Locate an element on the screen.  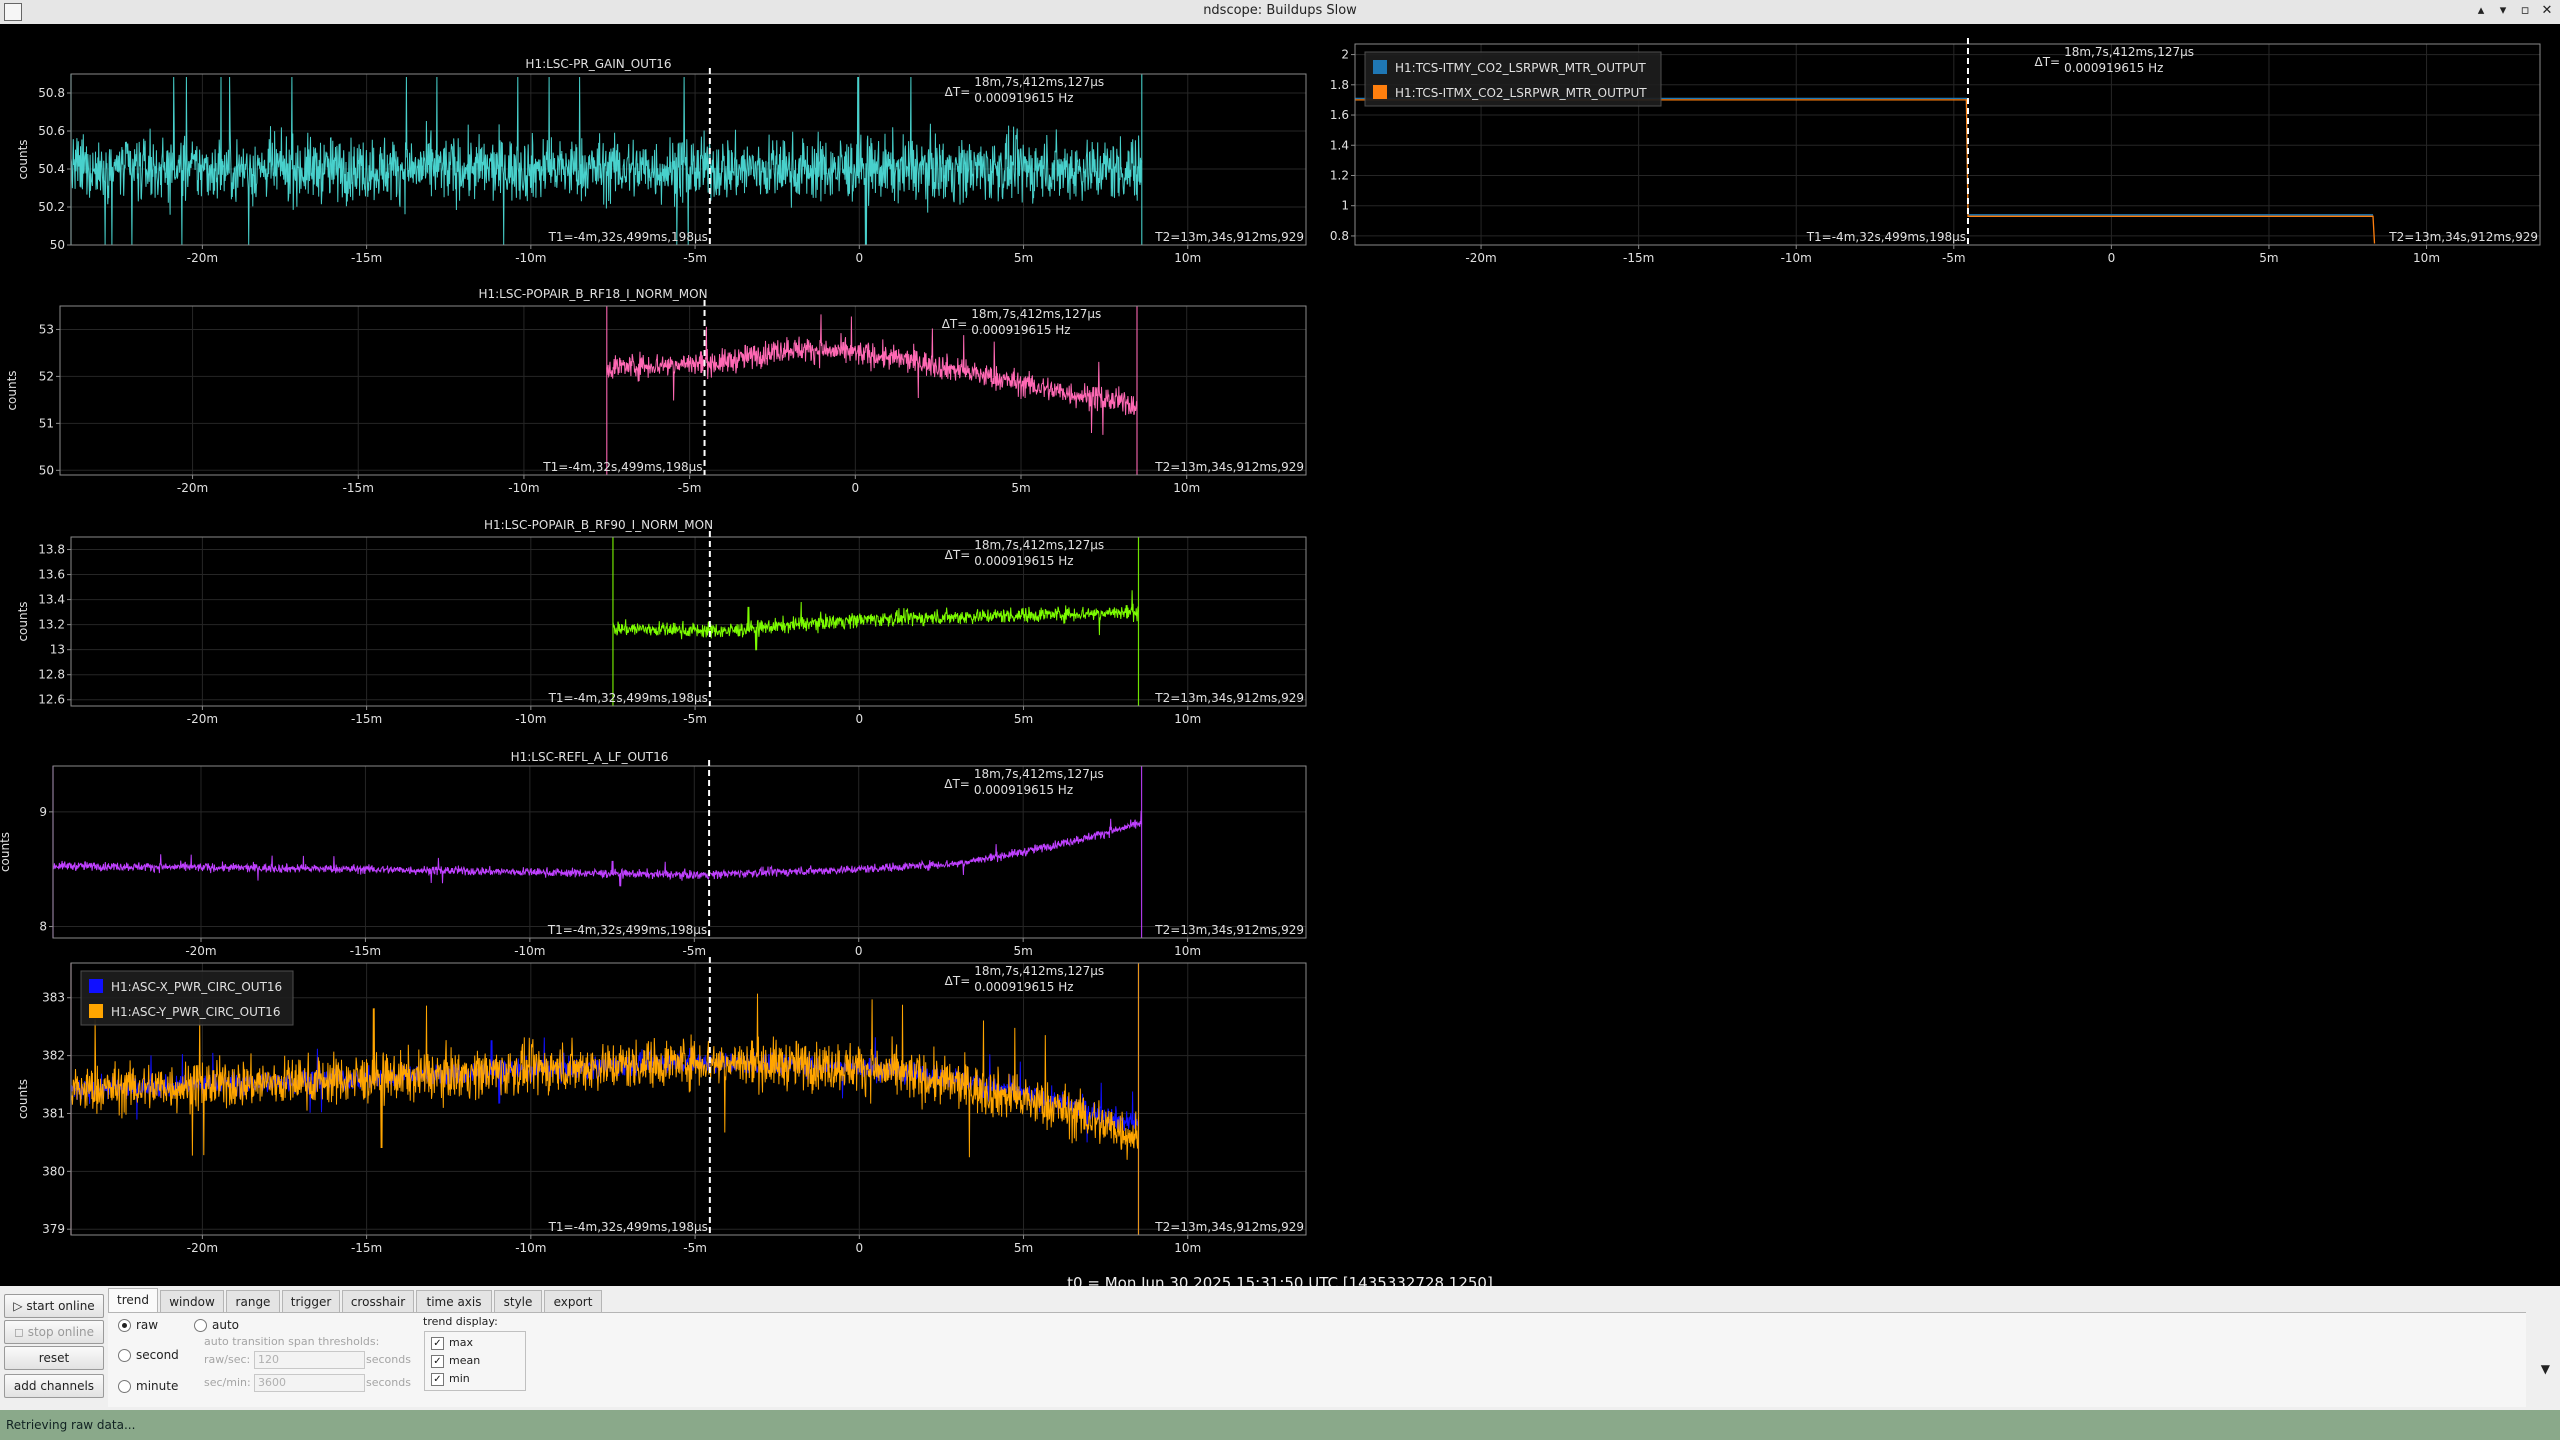
sec-min-input: 3600 is located at coordinates (309, 1383).